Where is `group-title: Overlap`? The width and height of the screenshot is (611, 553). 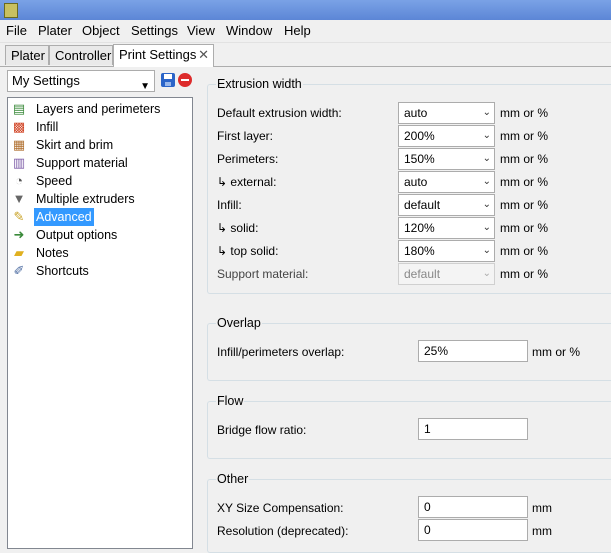 group-title: Overlap is located at coordinates (239, 323).